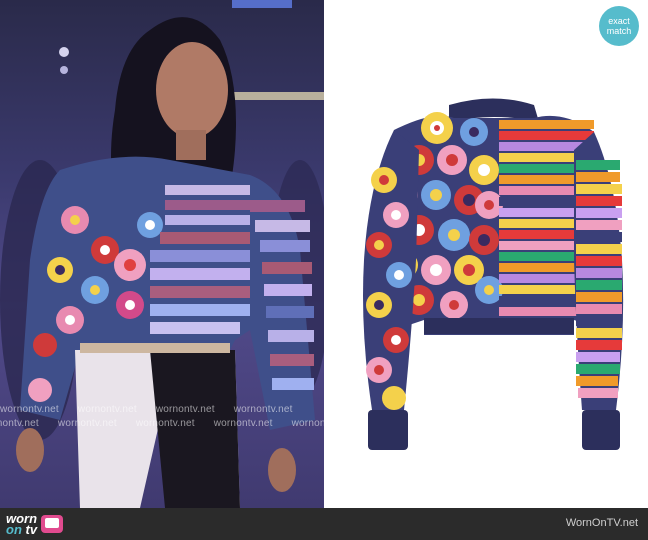 The height and width of the screenshot is (540, 648). Describe the element at coordinates (52, 524) in the screenshot. I see `tv-icon` at that location.